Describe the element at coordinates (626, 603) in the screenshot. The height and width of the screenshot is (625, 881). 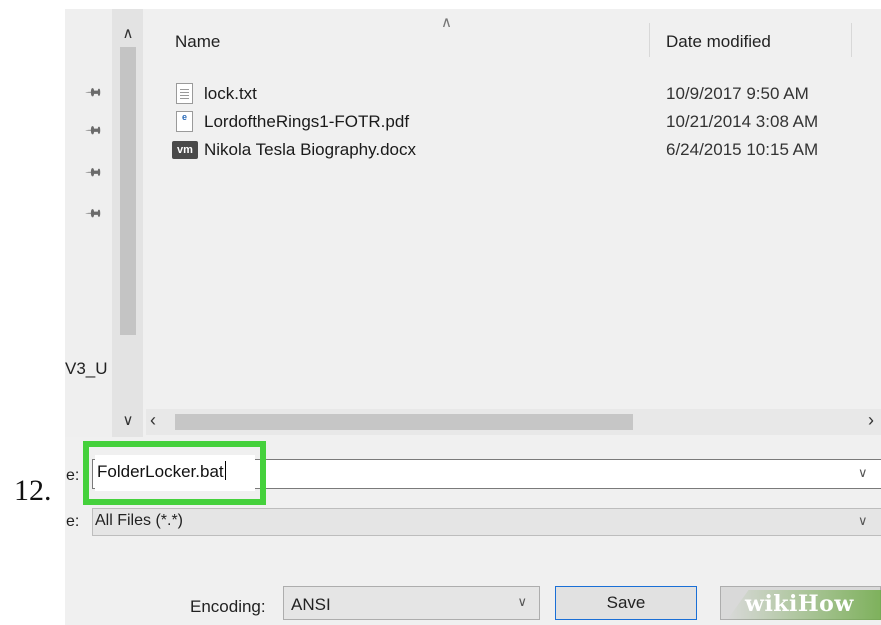
I see `save-button: Save` at that location.